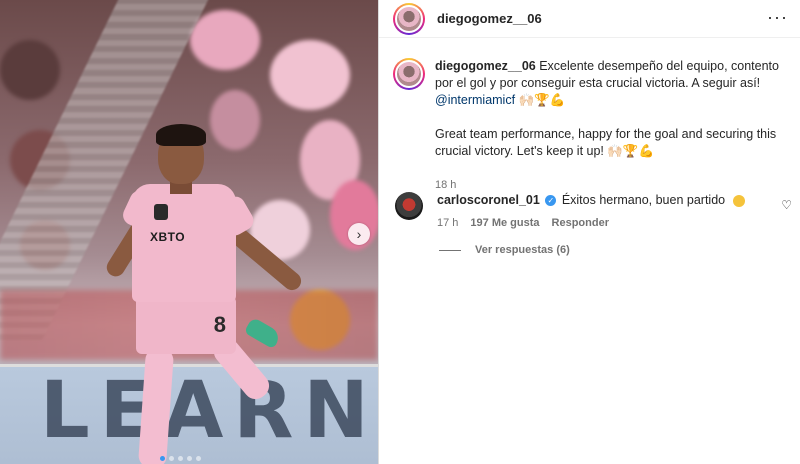 The width and height of the screenshot is (800, 464). What do you see at coordinates (475, 100) in the screenshot?
I see `mention-link: @intermiamicf` at bounding box center [475, 100].